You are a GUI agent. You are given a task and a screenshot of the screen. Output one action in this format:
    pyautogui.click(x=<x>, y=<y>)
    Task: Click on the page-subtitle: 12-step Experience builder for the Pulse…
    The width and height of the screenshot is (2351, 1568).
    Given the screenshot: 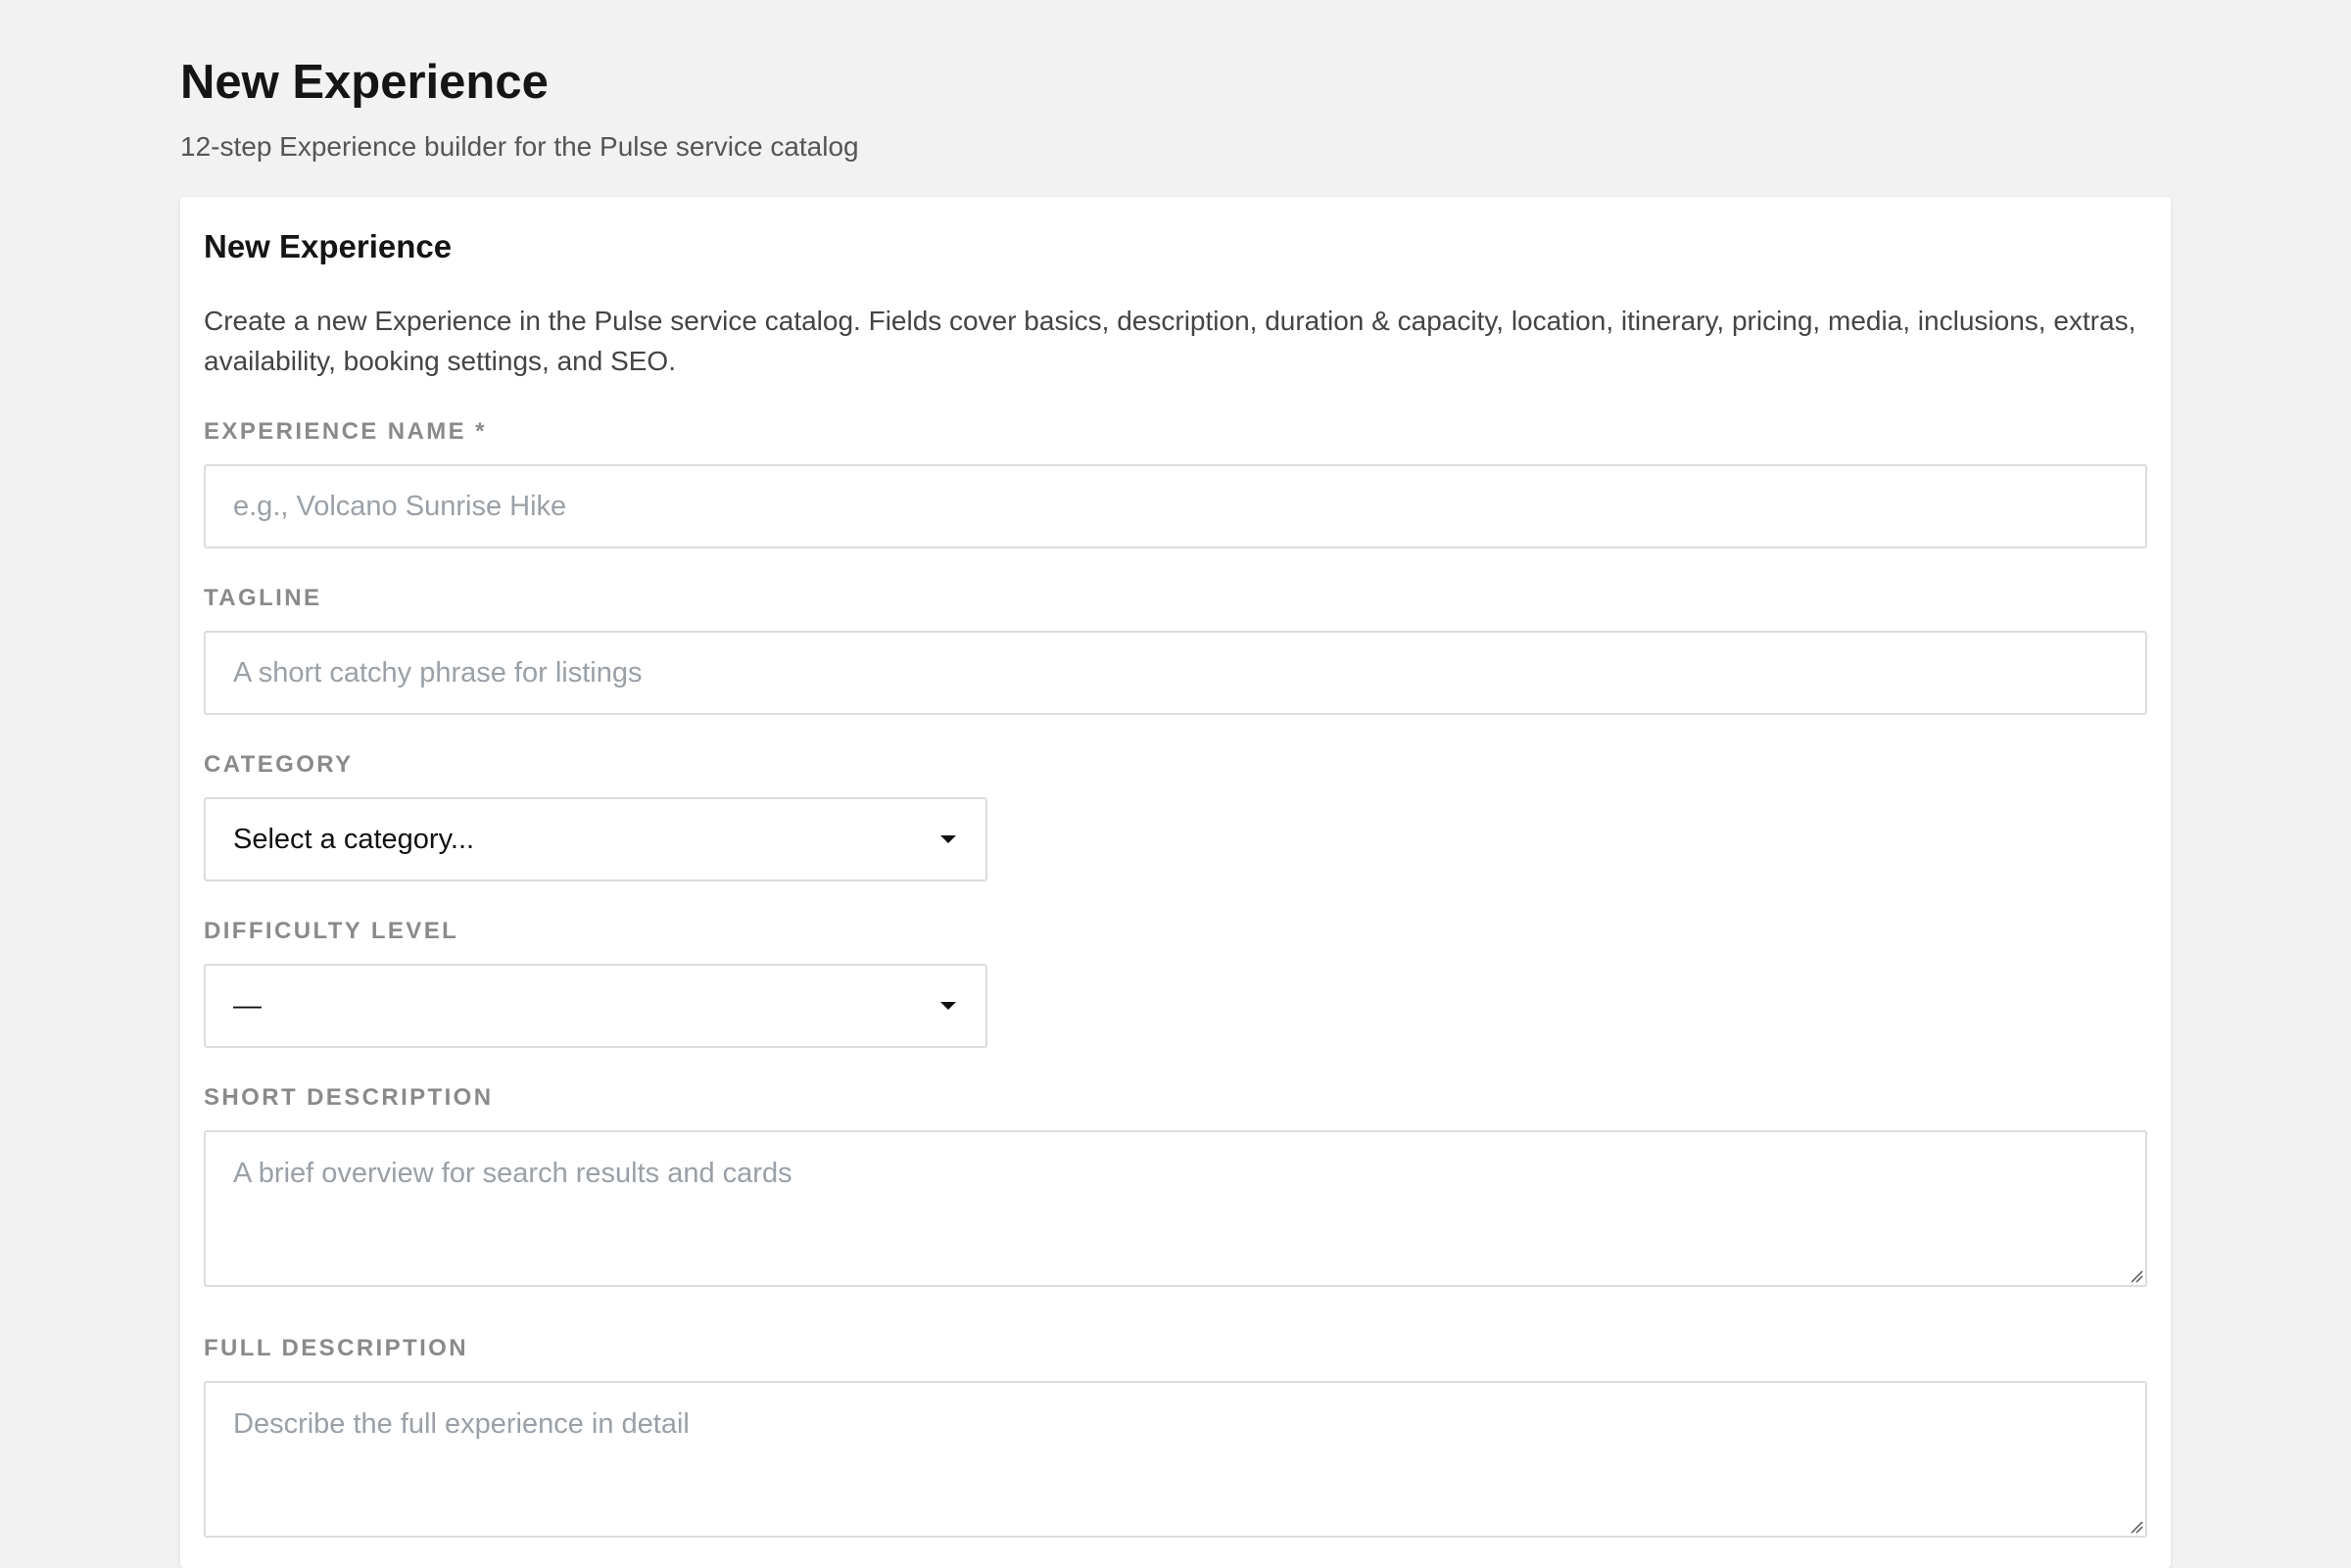 What is the action you would take?
    pyautogui.click(x=519, y=147)
    